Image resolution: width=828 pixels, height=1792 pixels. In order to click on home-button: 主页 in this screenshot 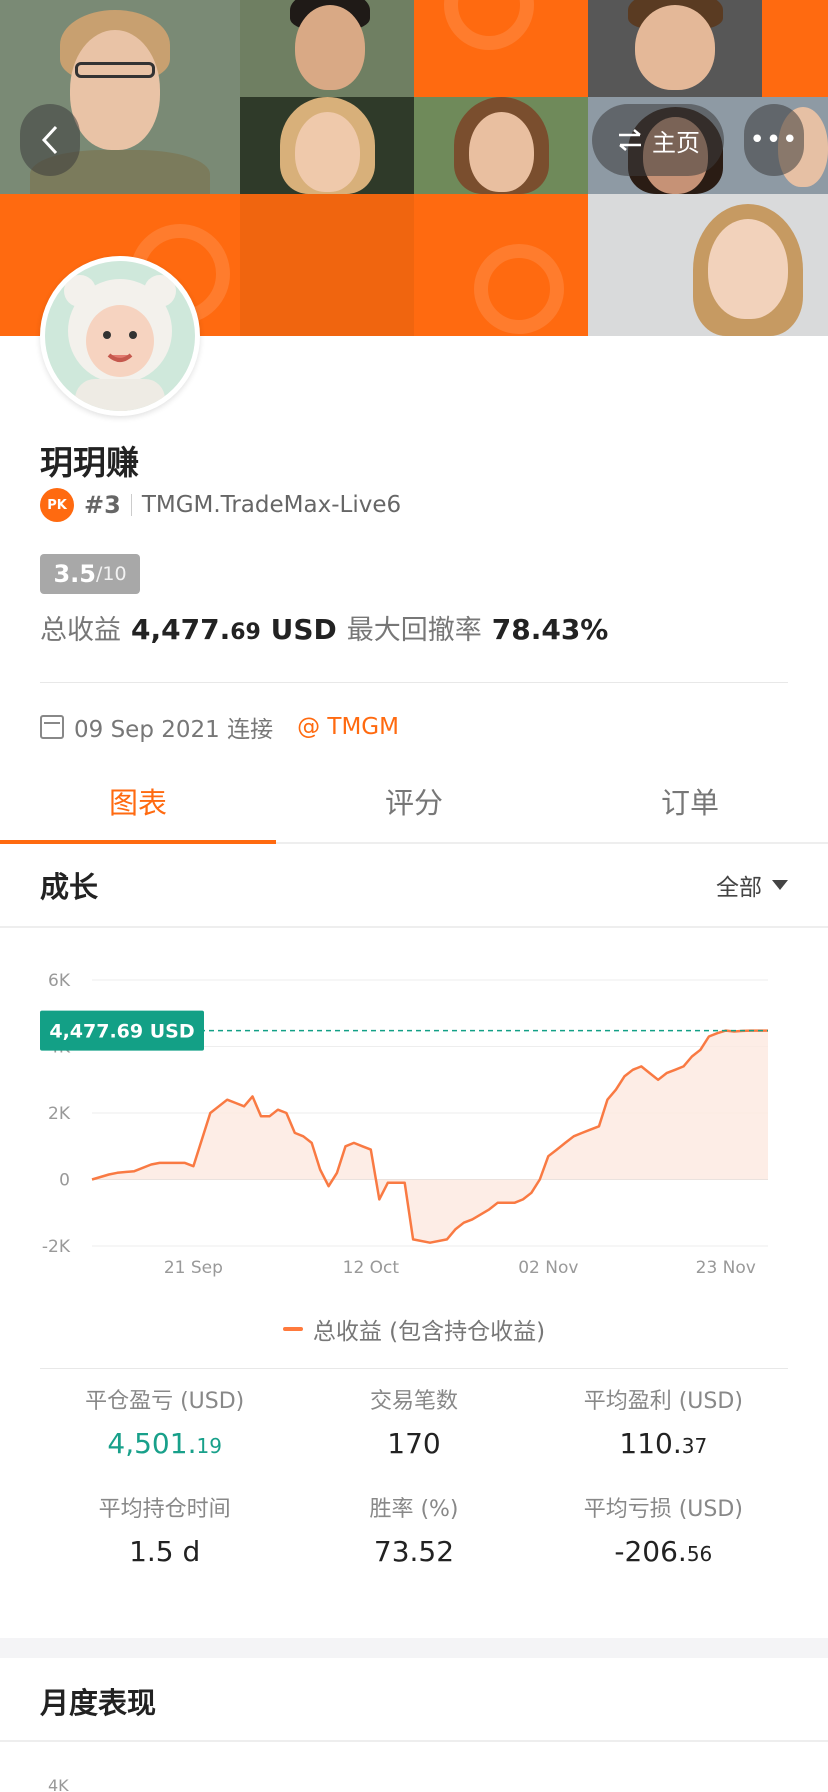, I will do `click(658, 140)`.